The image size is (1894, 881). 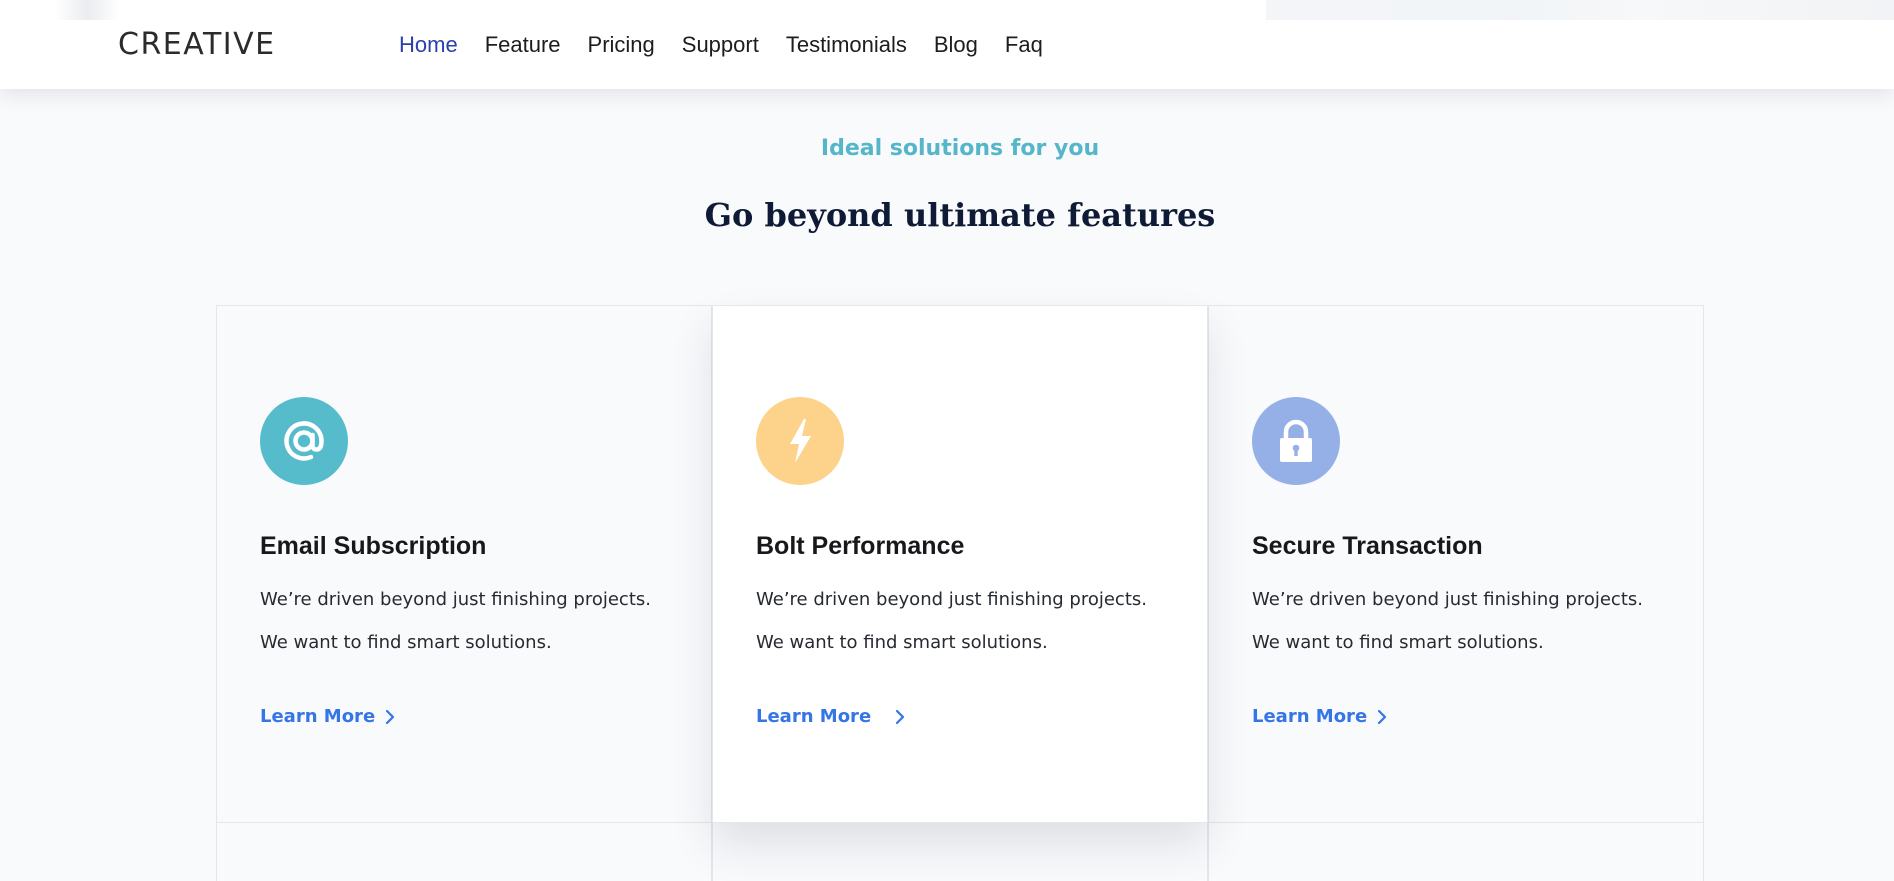 I want to click on nav-item-testimonials: Testimonials, so click(x=846, y=45).